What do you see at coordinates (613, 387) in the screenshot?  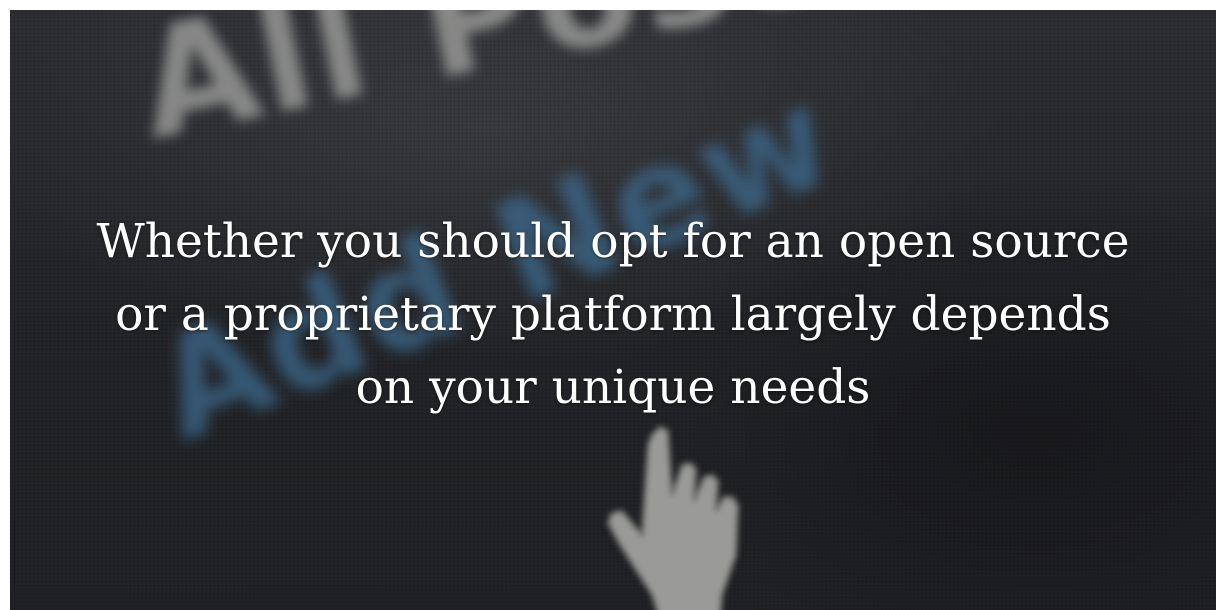 I see `headline-line: on your unique needs` at bounding box center [613, 387].